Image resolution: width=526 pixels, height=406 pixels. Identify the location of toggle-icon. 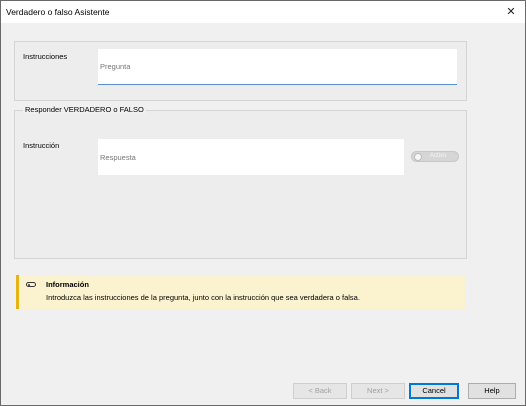
(31, 284).